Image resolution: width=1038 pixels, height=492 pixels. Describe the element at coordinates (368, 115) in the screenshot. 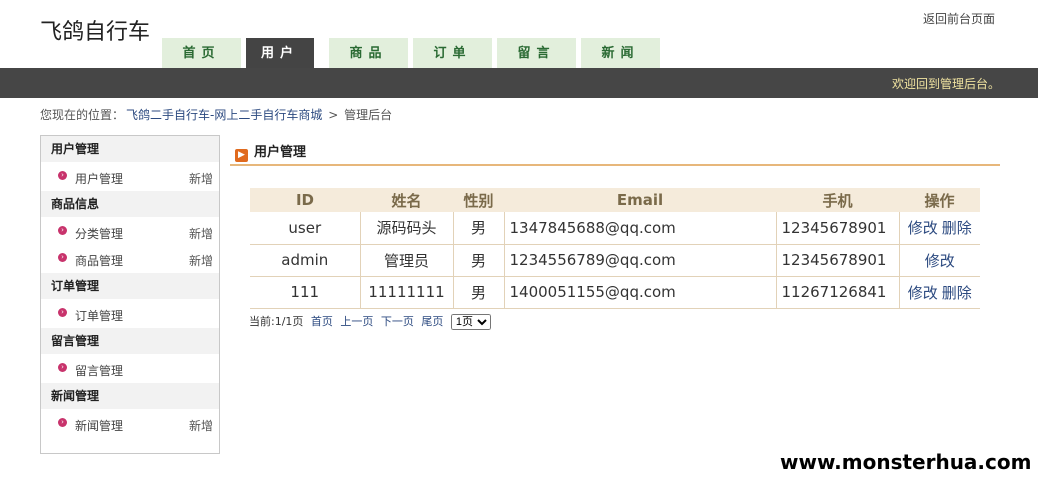

I see `breadcrumb-current: 管理后台` at that location.